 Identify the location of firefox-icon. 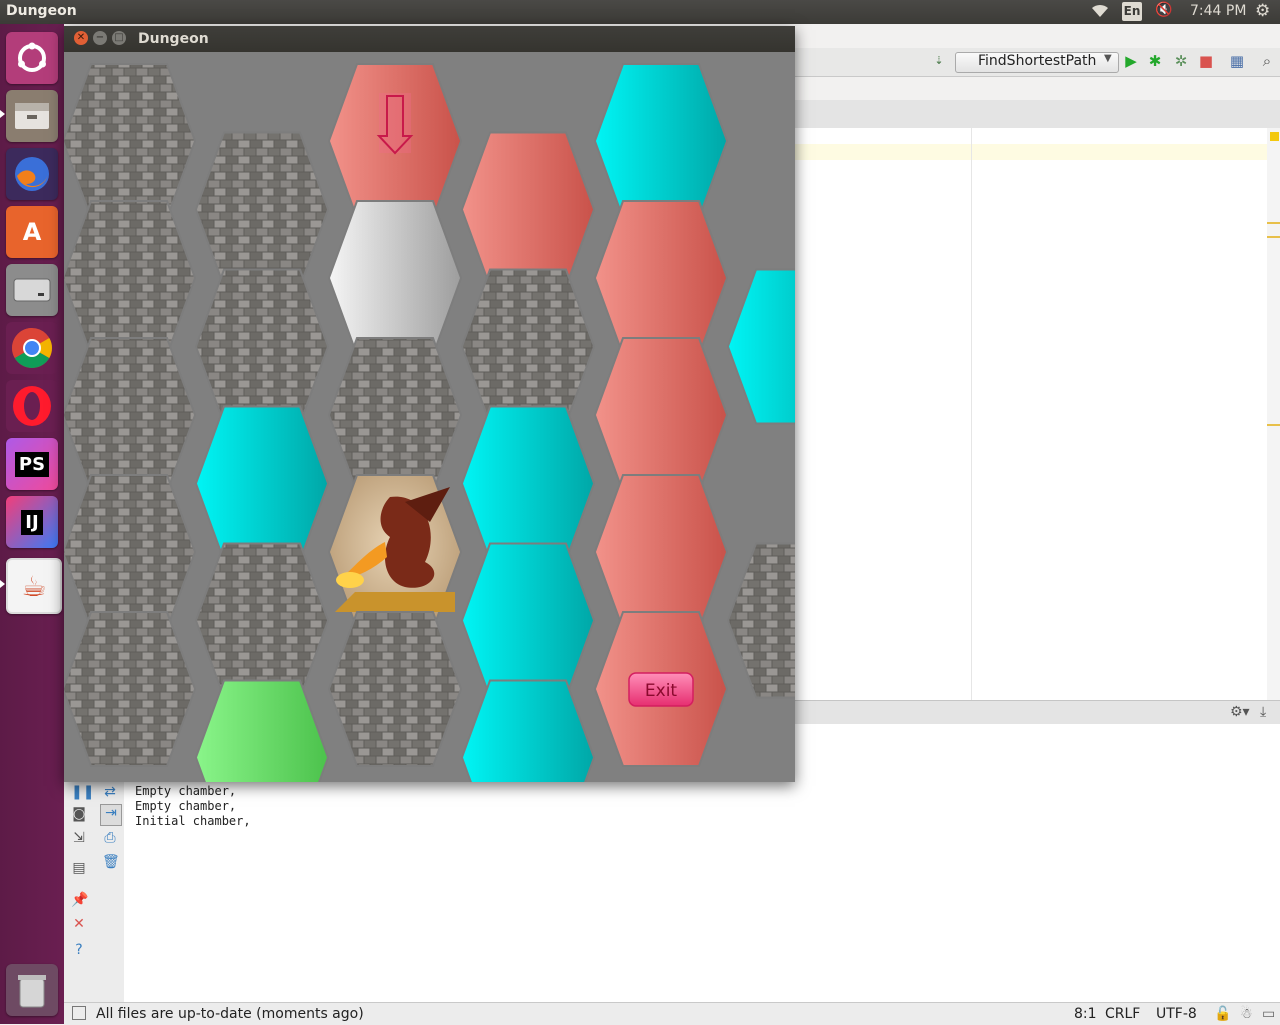
(32, 174).